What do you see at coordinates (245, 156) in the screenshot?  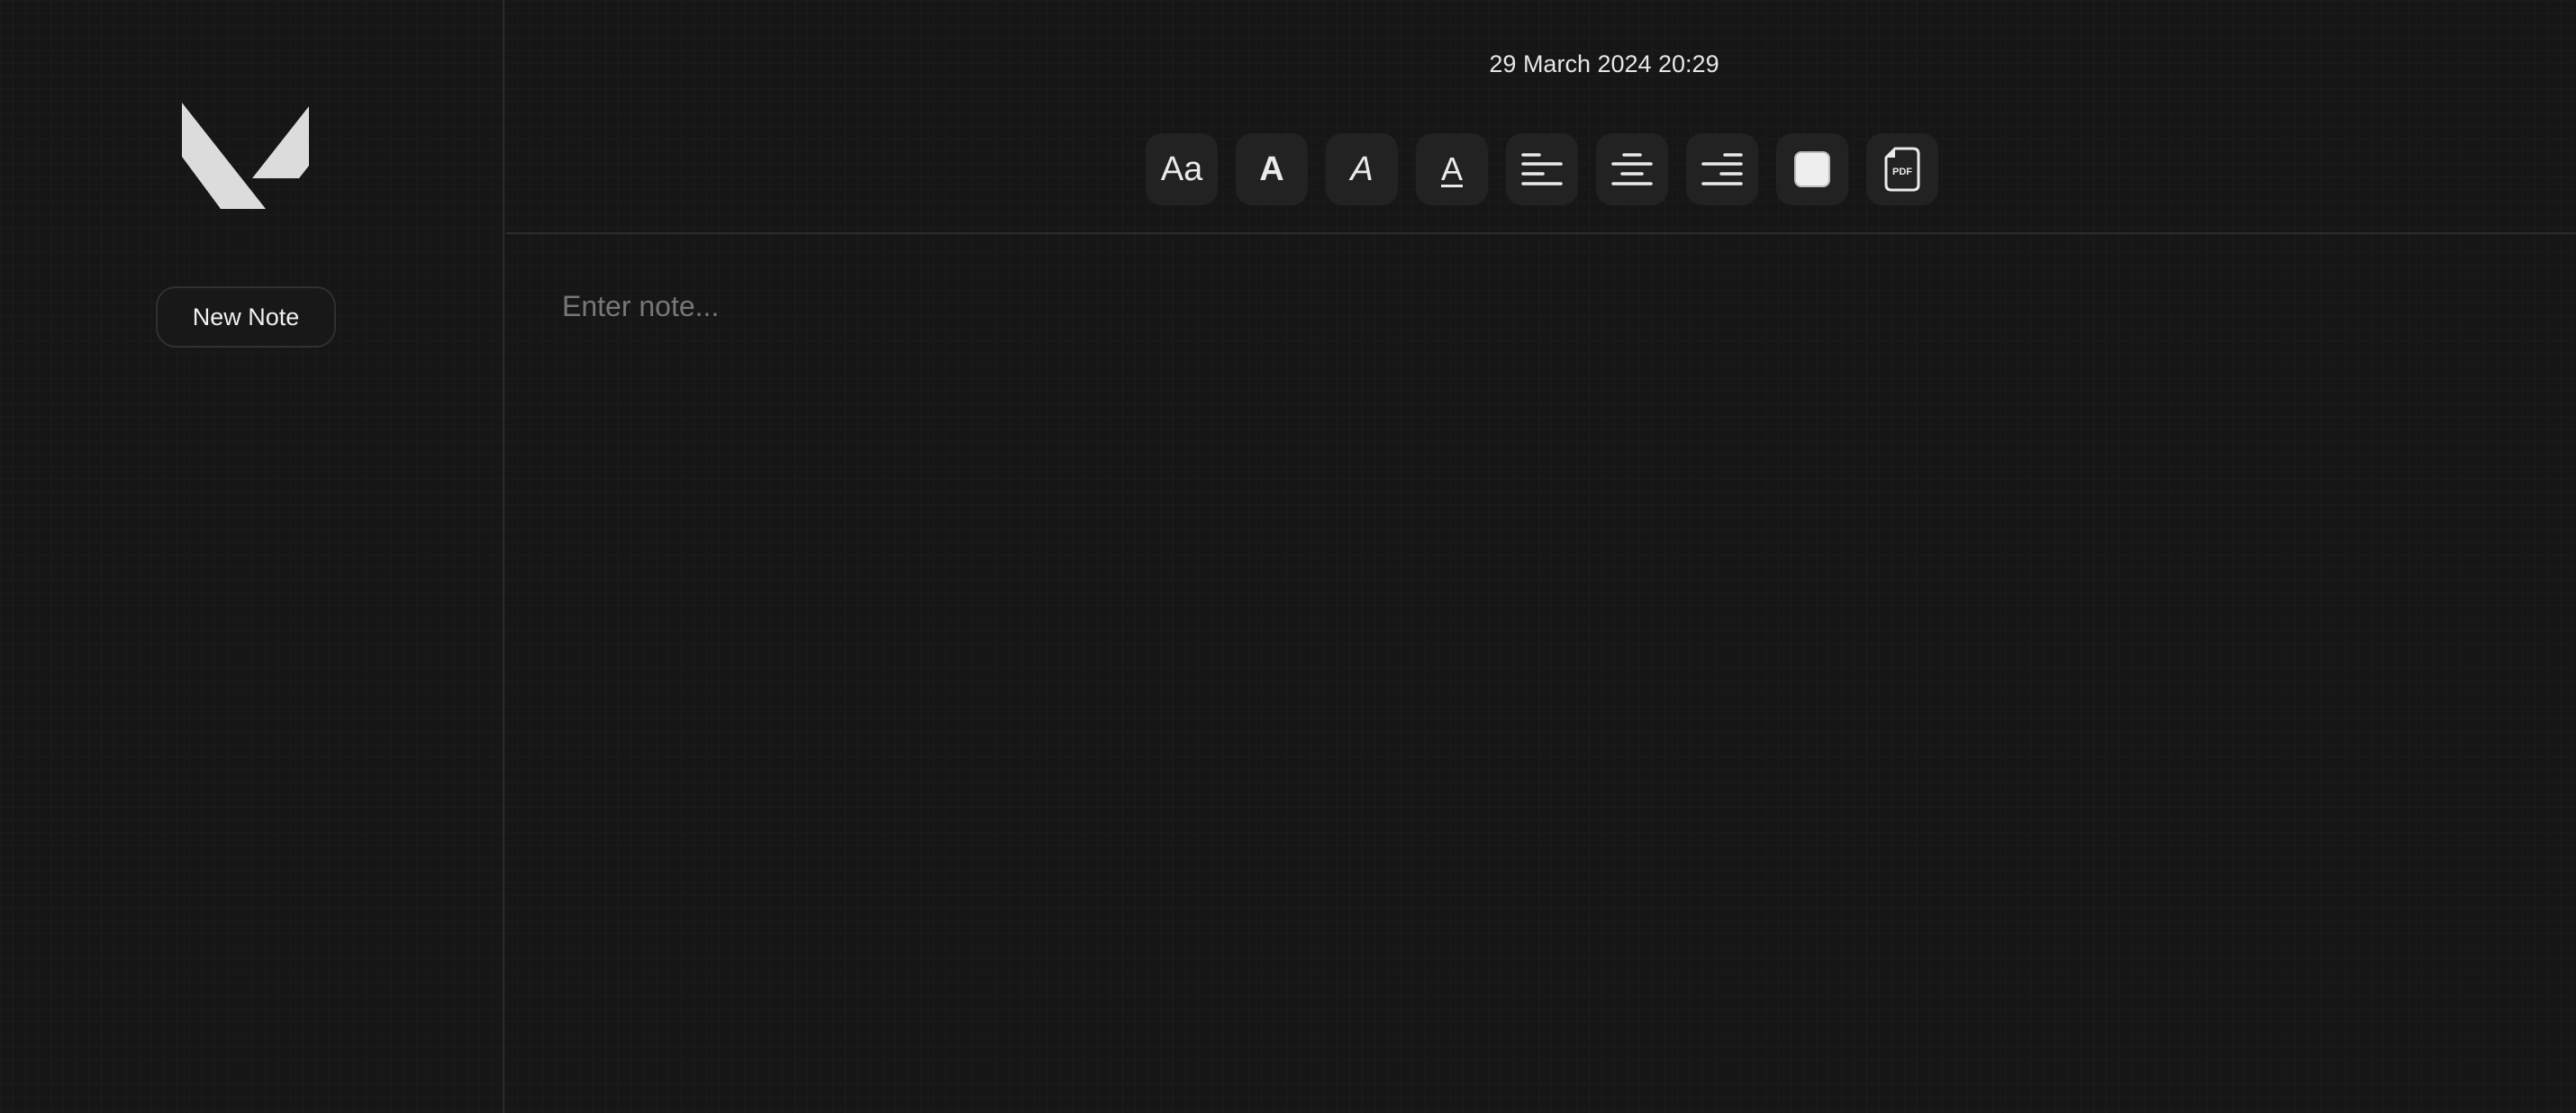 I see `valorant-logo-icon` at bounding box center [245, 156].